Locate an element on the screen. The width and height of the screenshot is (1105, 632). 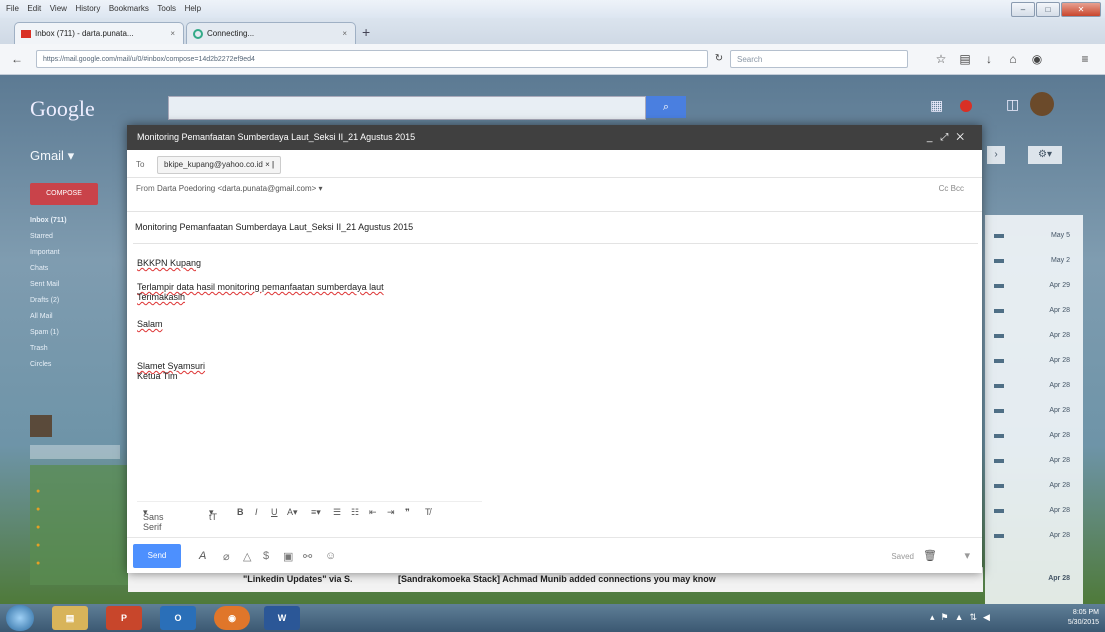
settings-gear-icon: ⚙▾ is located at coordinates (1045, 155).